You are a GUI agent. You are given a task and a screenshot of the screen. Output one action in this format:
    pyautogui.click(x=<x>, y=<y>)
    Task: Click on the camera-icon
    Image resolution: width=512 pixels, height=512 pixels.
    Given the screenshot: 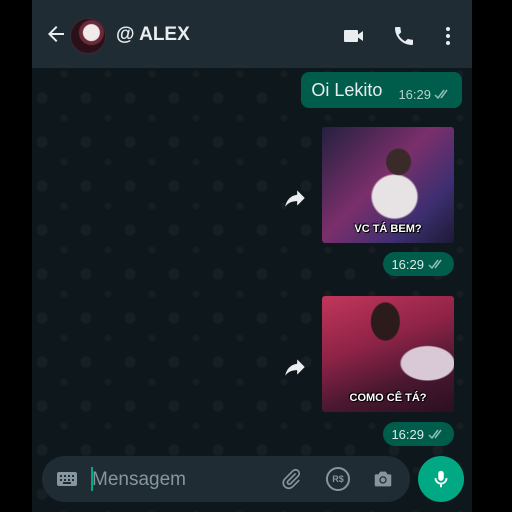 What is the action you would take?
    pyautogui.click(x=383, y=479)
    